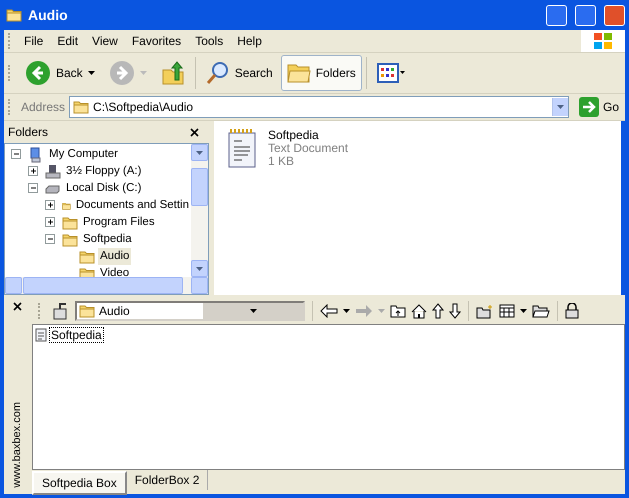 This screenshot has height=498, width=629. I want to click on folders-icon, so click(298, 73).